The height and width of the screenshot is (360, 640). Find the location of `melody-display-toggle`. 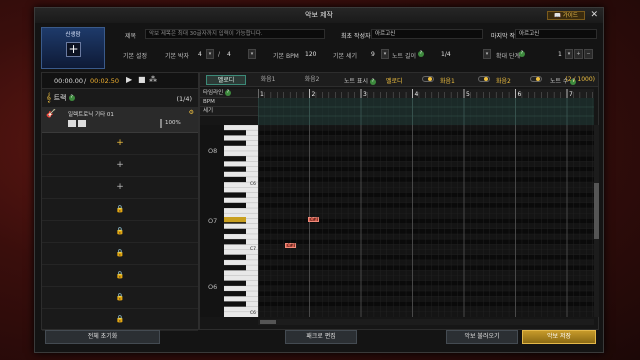

melody-display-toggle is located at coordinates (428, 79).